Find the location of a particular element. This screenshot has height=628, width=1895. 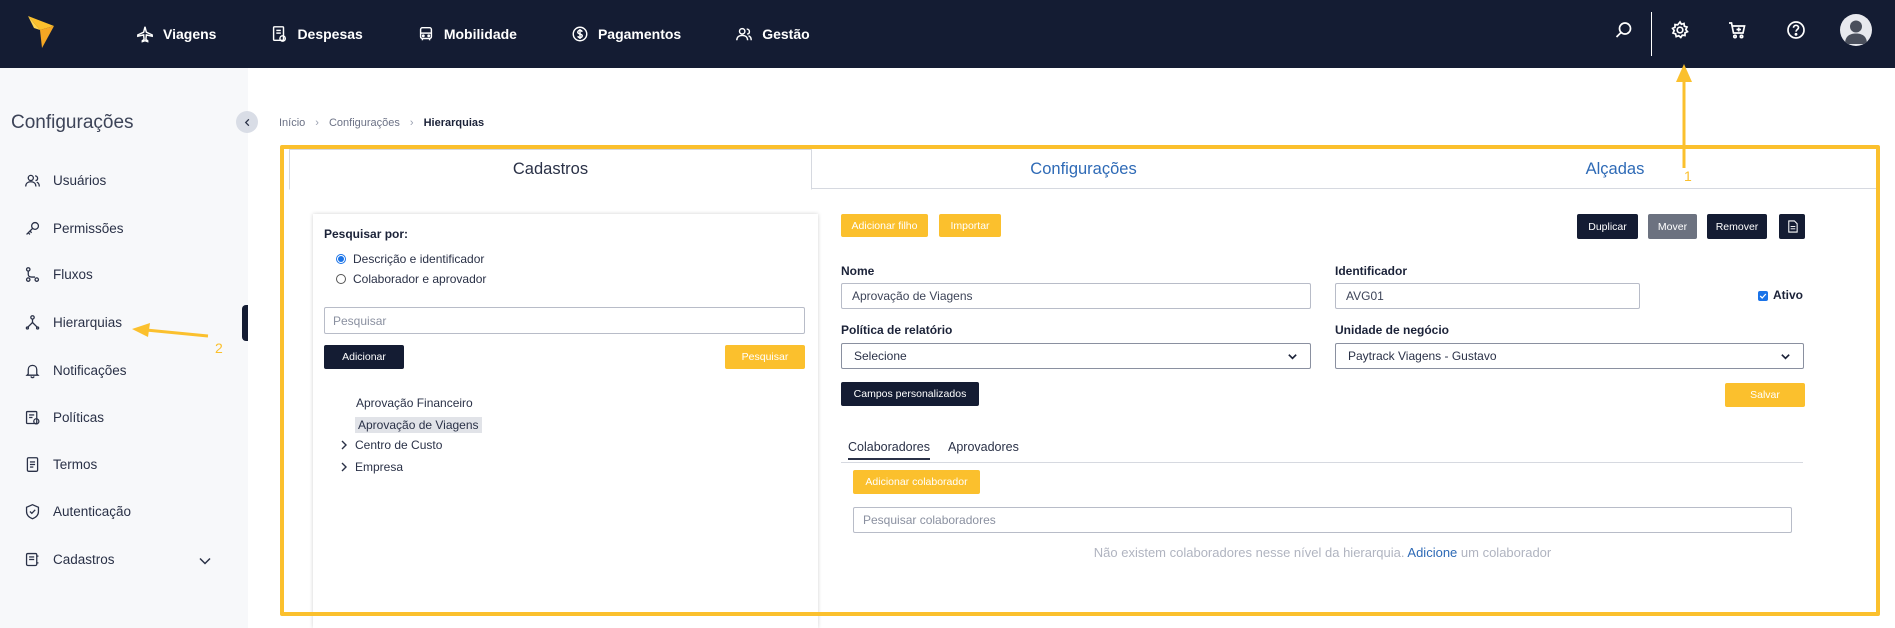

radio-description-identifier: Descrição e identificador is located at coordinates (410, 259).